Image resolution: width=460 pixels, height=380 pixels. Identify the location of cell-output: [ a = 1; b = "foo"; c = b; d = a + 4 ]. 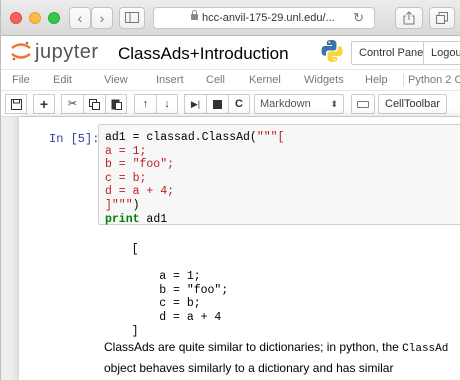
(180, 290).